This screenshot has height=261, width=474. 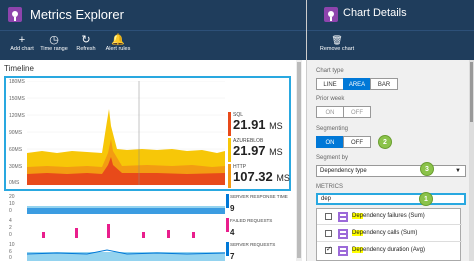 I want to click on bell-icon: 🔔, so click(x=118, y=40).